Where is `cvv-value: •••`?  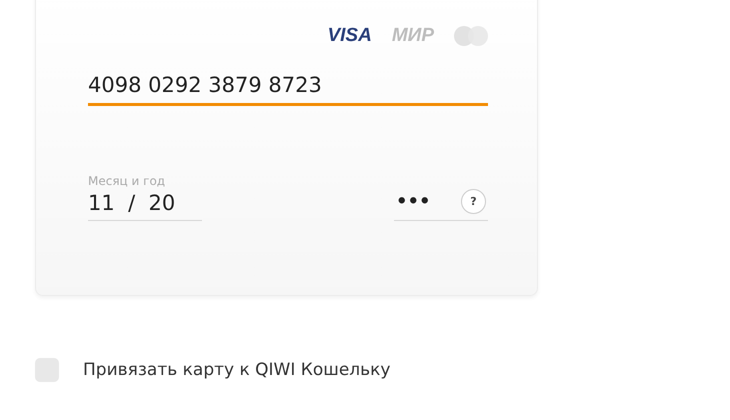
cvv-value: ••• is located at coordinates (413, 201).